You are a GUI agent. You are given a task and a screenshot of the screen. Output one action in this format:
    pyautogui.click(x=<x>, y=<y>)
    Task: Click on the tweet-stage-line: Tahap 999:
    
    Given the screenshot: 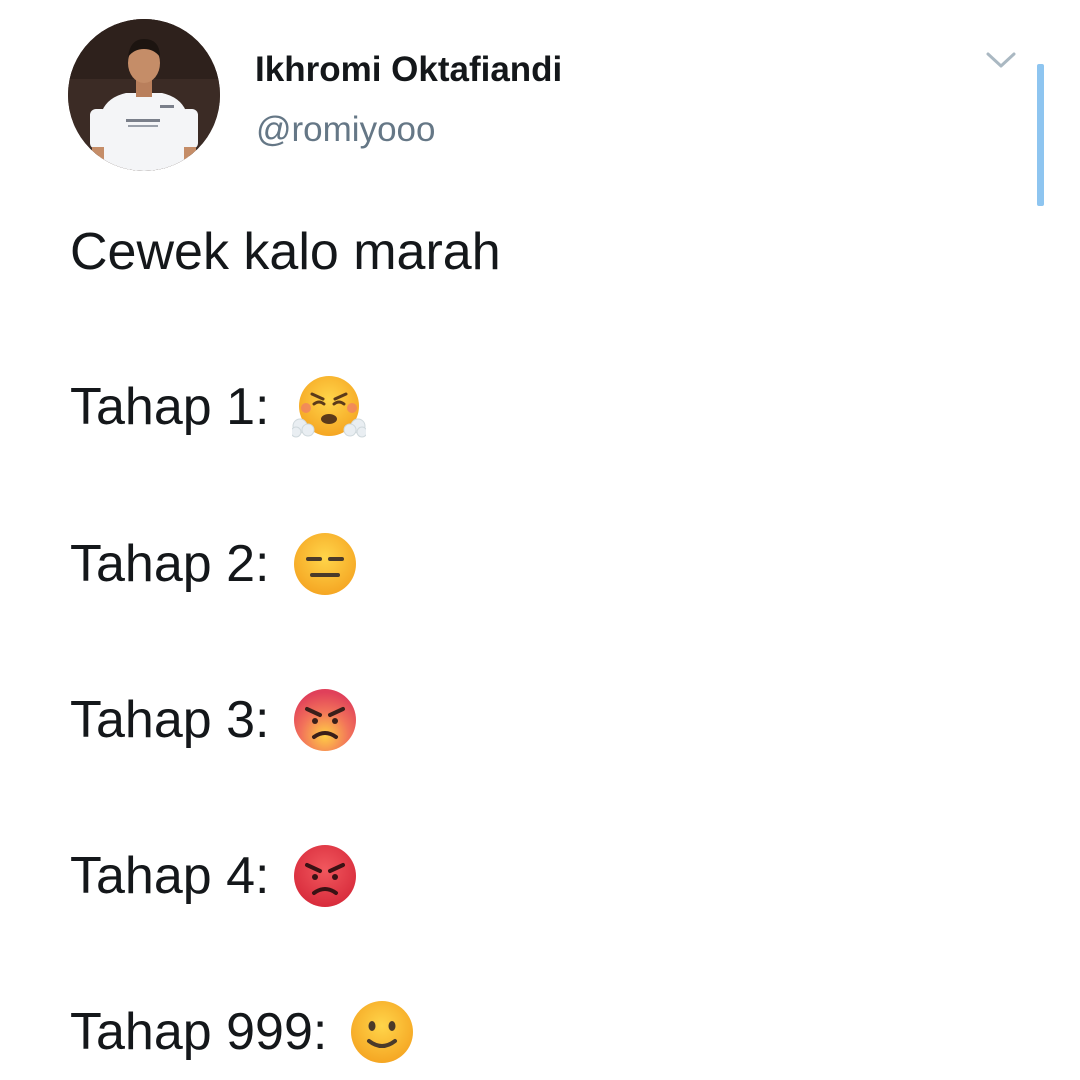 What is the action you would take?
    pyautogui.click(x=242, y=1032)
    